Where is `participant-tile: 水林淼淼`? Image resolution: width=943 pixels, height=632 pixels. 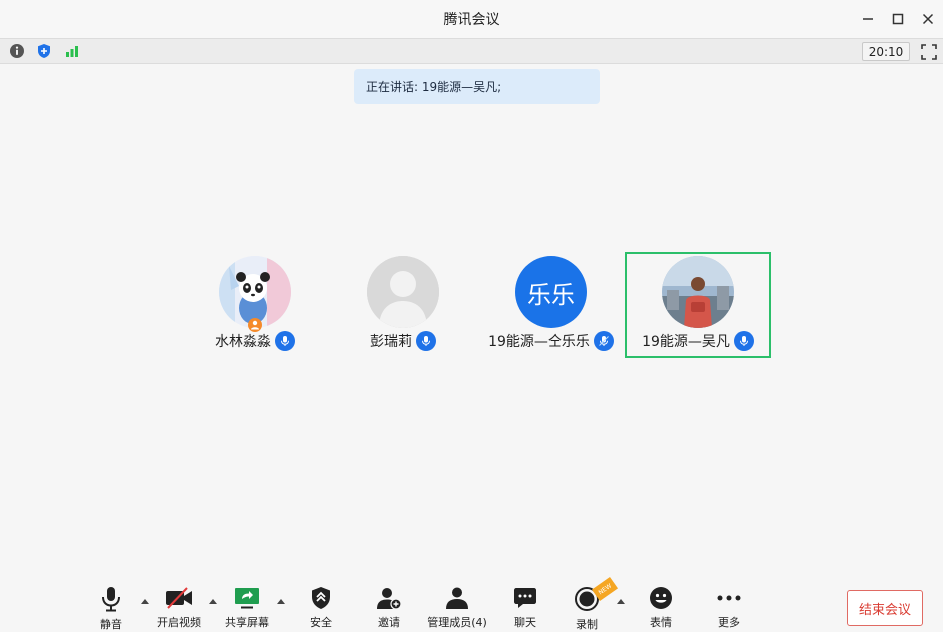 participant-tile: 水林淼淼 is located at coordinates (255, 305).